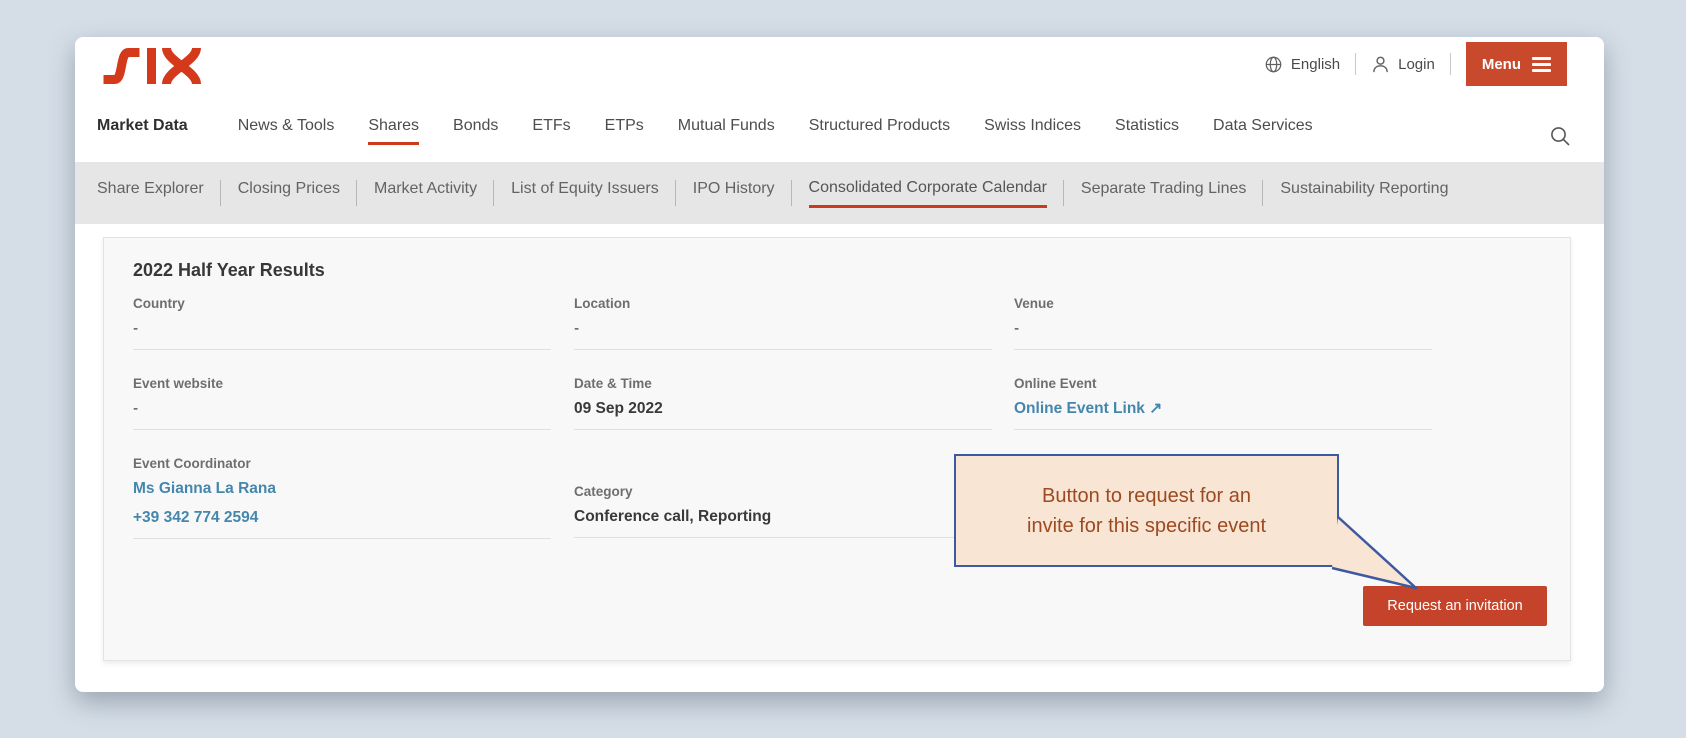 Image resolution: width=1686 pixels, height=738 pixels. I want to click on menu-label: Menu, so click(1501, 64).